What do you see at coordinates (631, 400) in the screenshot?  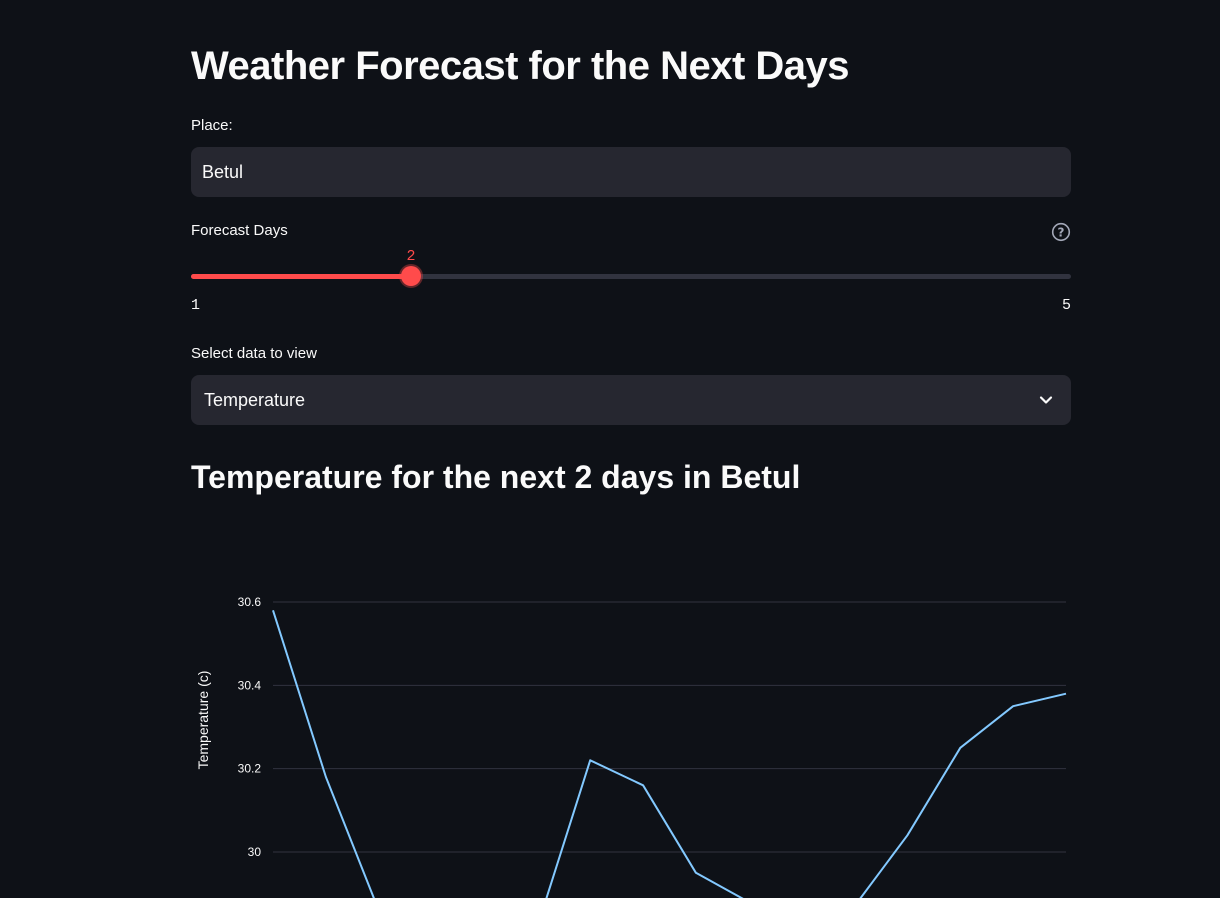 I see `data-select-dropdown: Temperature` at bounding box center [631, 400].